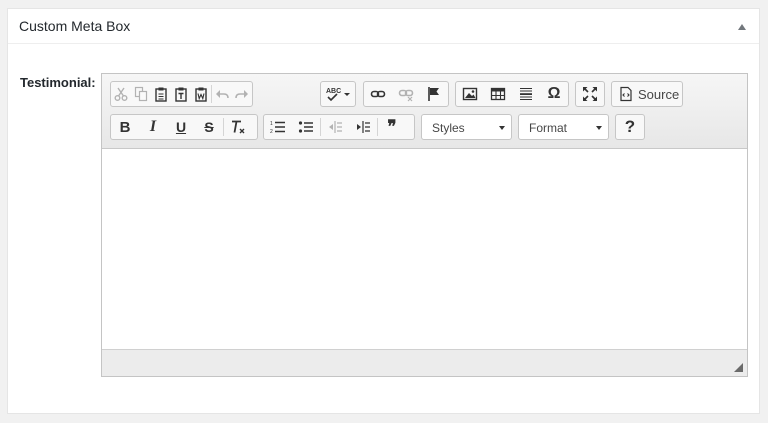 The width and height of the screenshot is (768, 423). I want to click on paste-icon, so click(161, 94).